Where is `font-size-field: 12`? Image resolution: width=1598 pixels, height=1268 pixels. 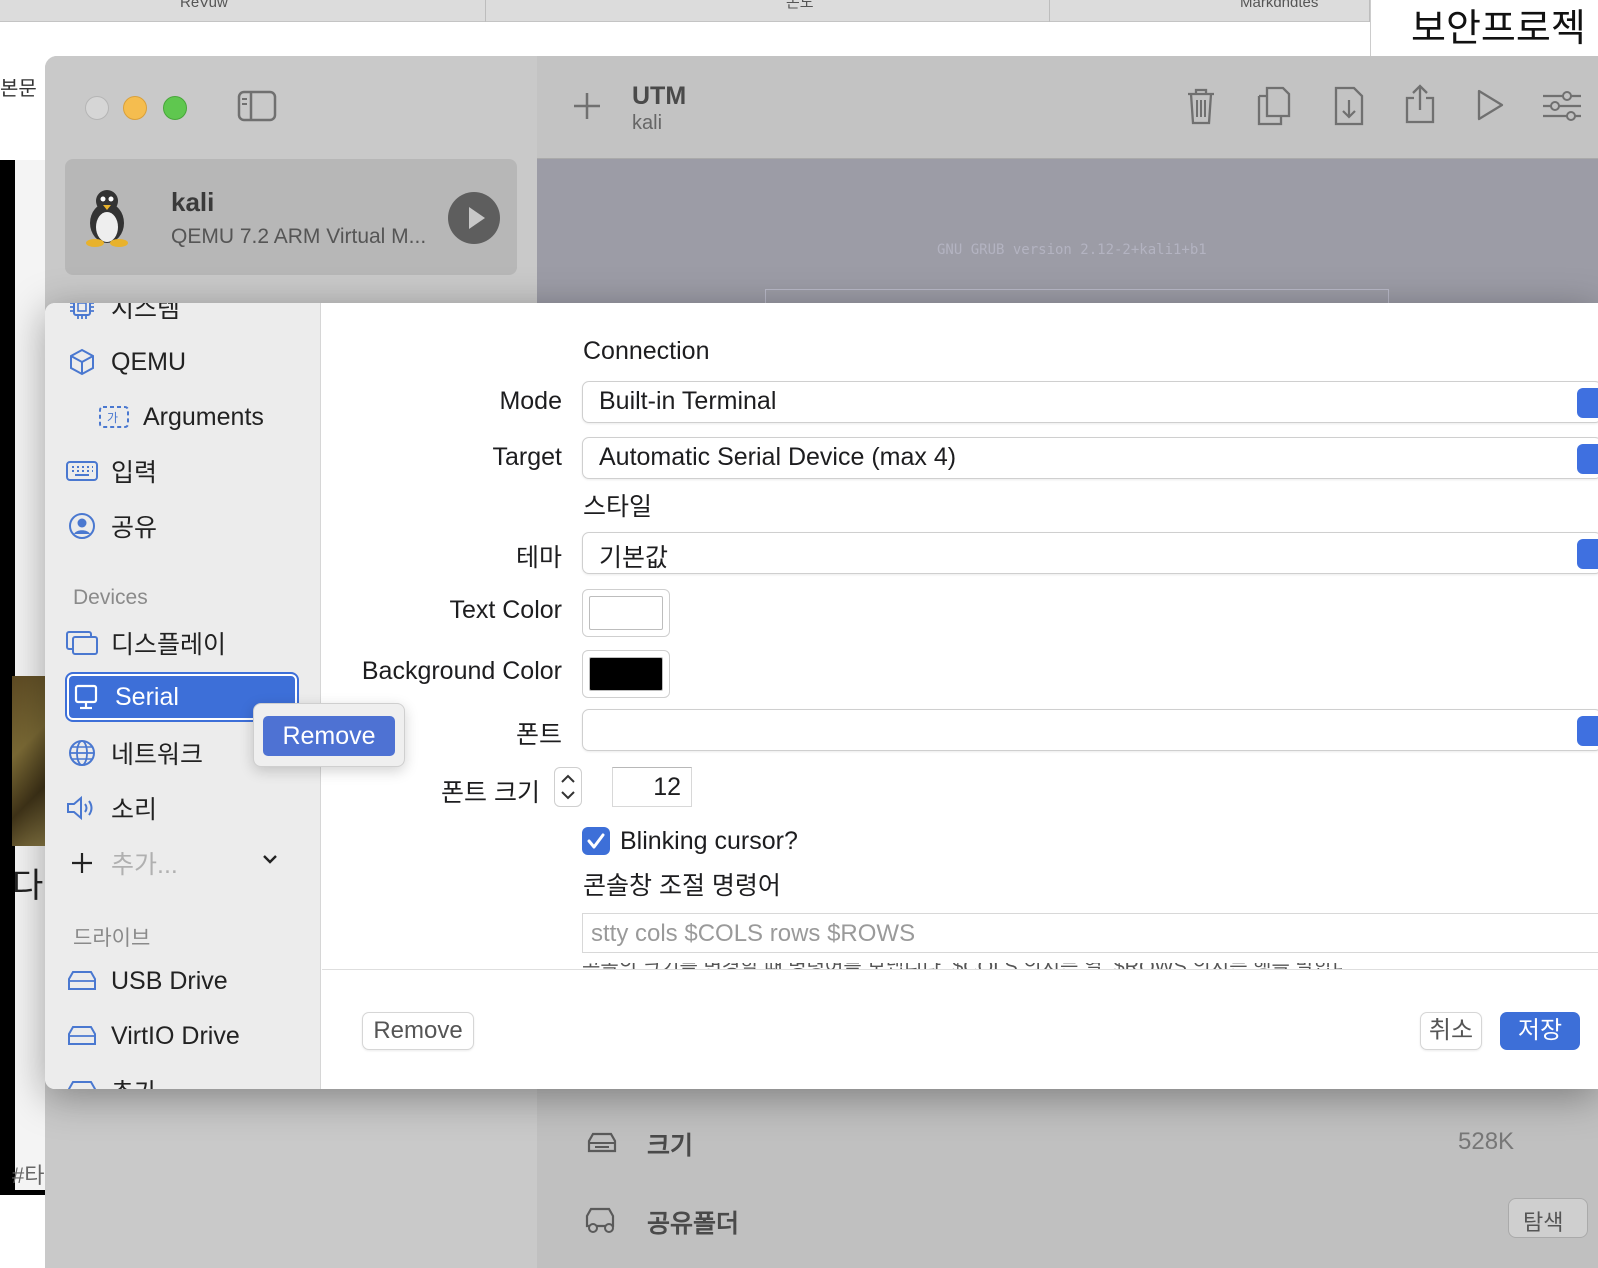
font-size-field: 12 is located at coordinates (652, 787).